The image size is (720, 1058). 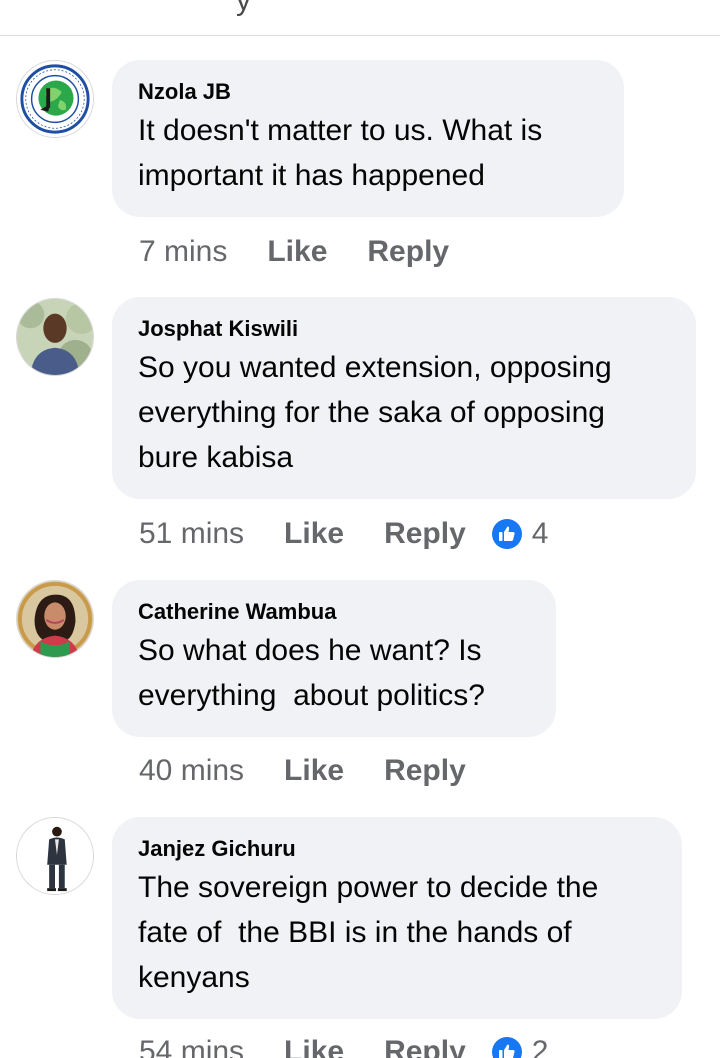 I want to click on comment-actions: 7 mins Like Reply, so click(x=294, y=252).